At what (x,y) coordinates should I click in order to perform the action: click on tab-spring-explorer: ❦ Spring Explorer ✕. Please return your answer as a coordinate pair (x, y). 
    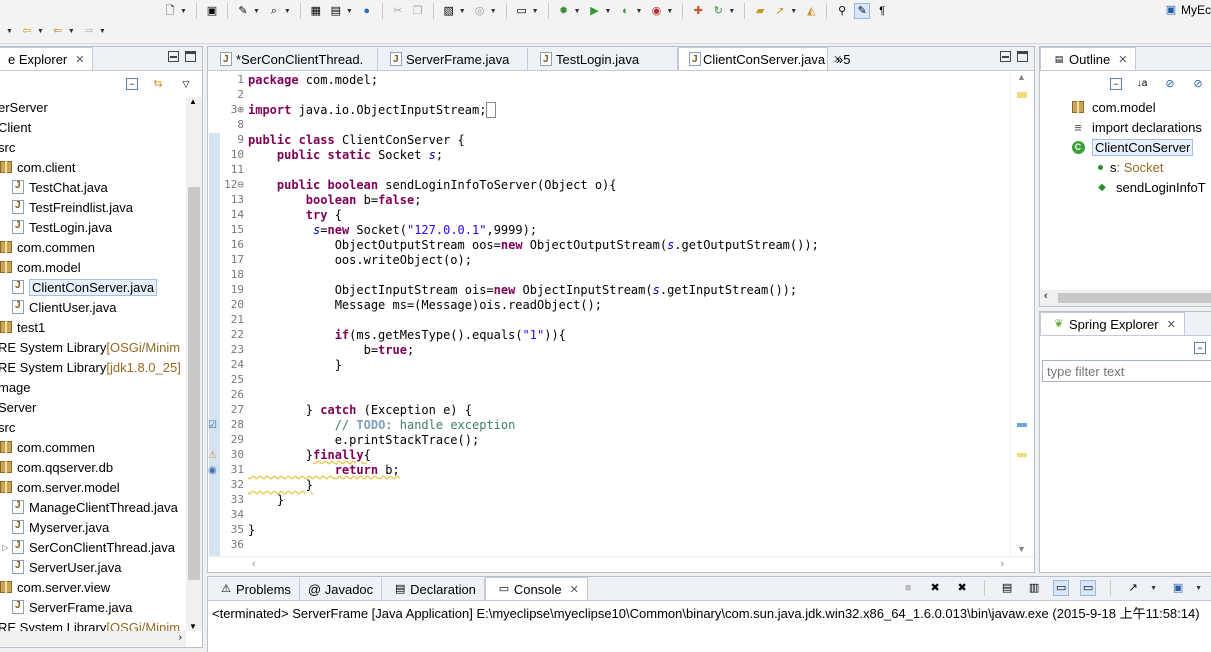
    Looking at the image, I should click on (1112, 323).